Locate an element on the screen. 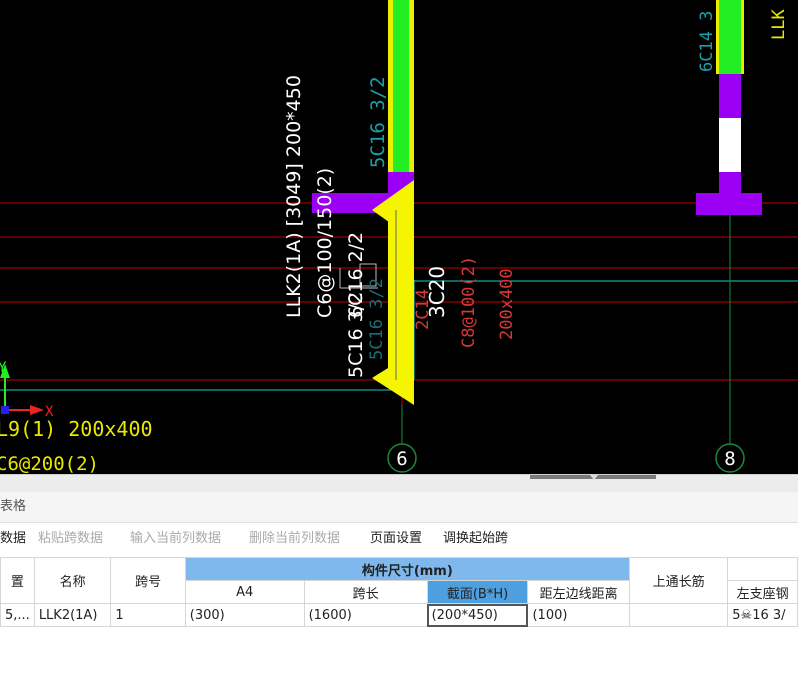 This screenshot has height=676, width=798. header-group-size: 构件尺寸(mm) is located at coordinates (407, 569).